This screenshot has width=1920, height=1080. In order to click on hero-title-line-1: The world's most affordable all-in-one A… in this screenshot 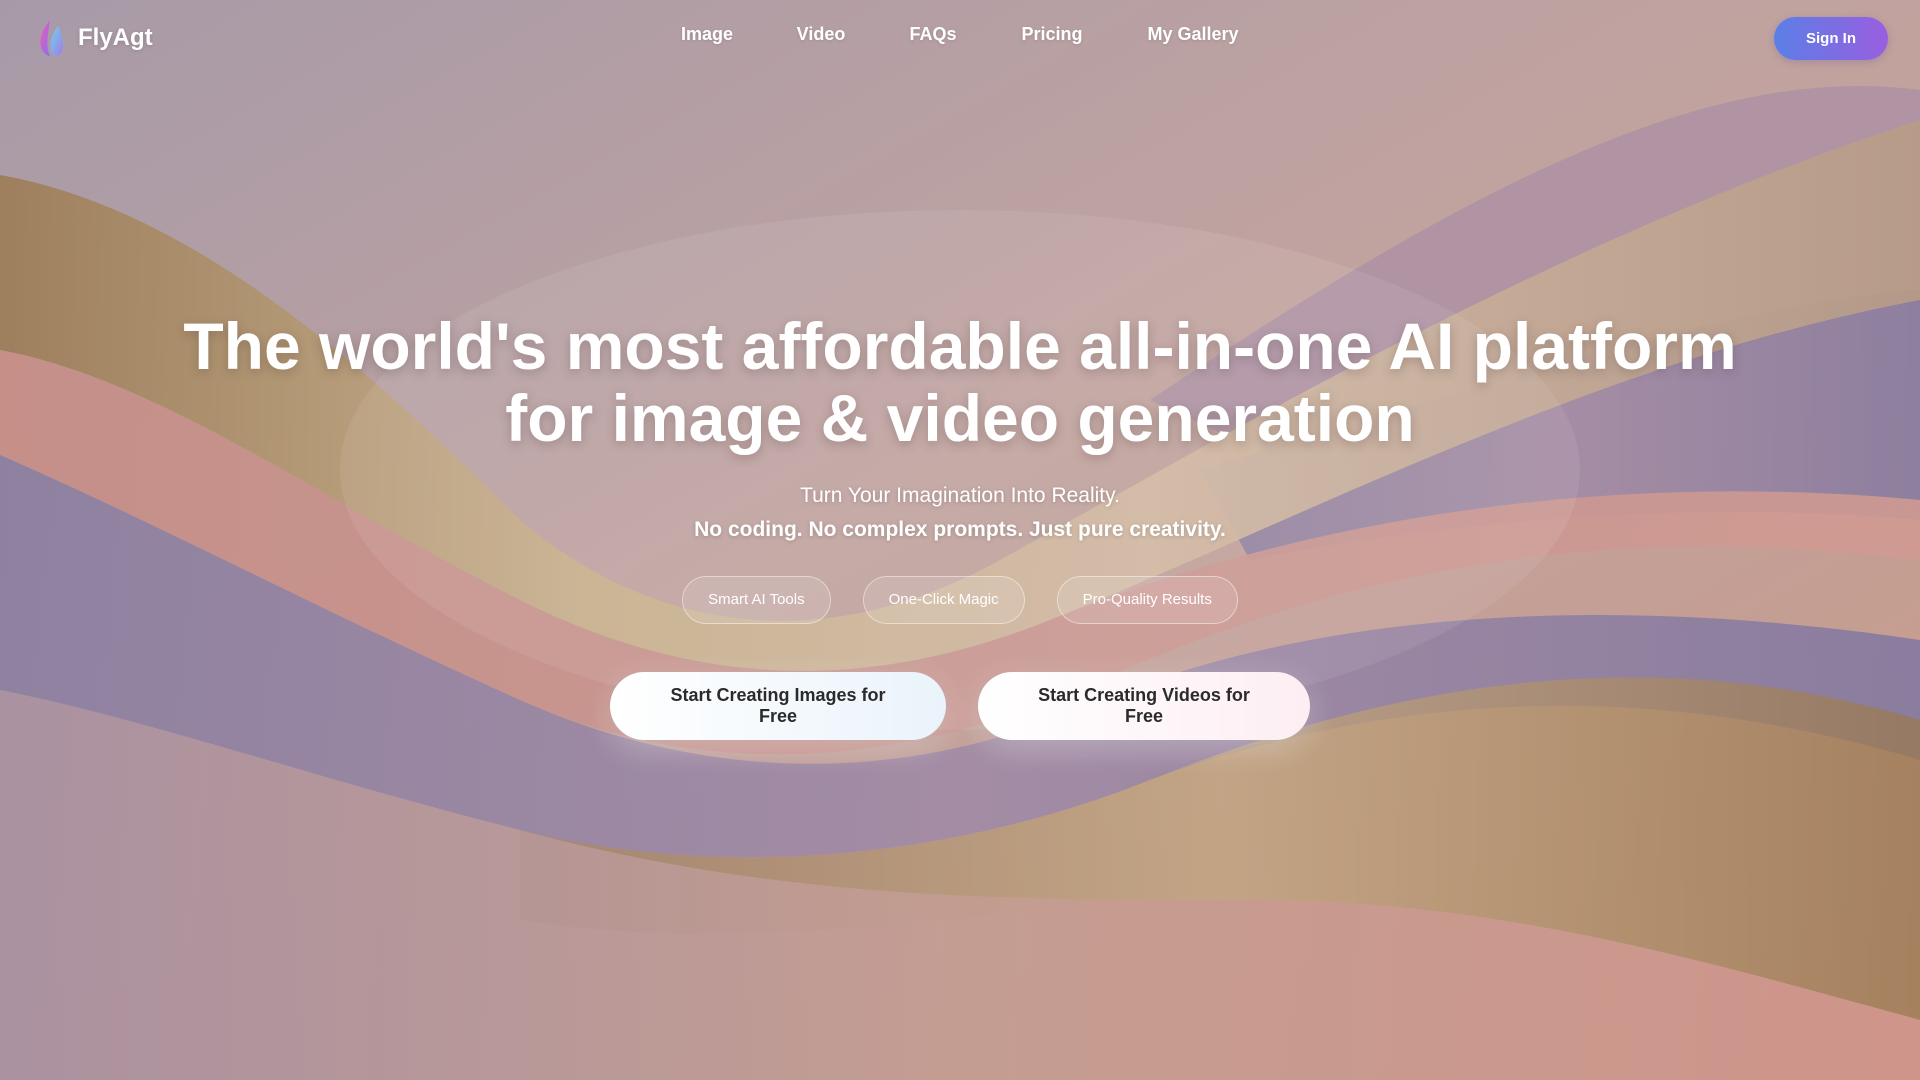, I will do `click(960, 346)`.